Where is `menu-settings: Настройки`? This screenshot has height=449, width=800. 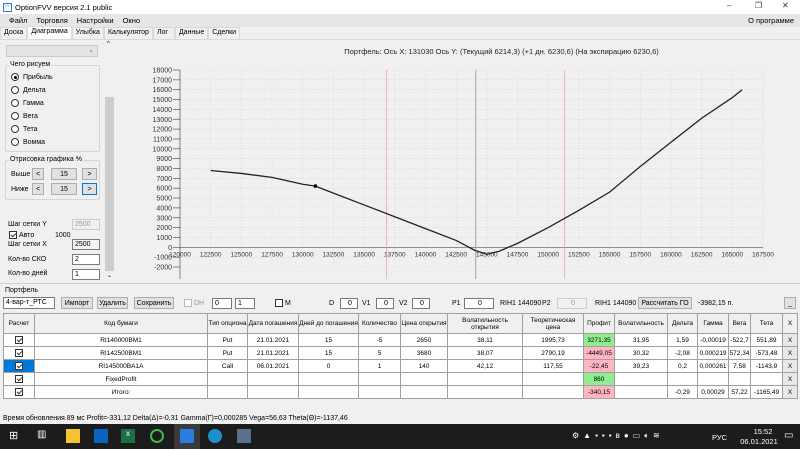 menu-settings: Настройки is located at coordinates (95, 20).